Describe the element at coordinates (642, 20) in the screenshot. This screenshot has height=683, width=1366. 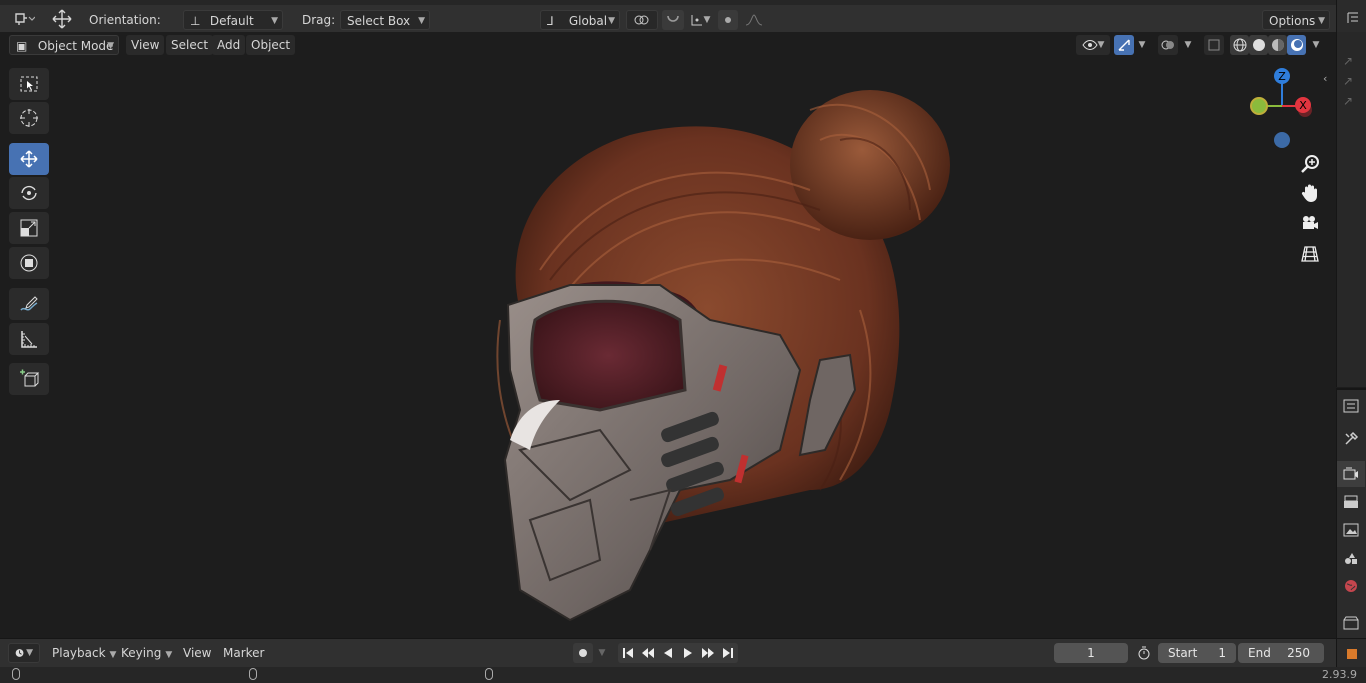
I see `pivot-point-dropdown` at that location.